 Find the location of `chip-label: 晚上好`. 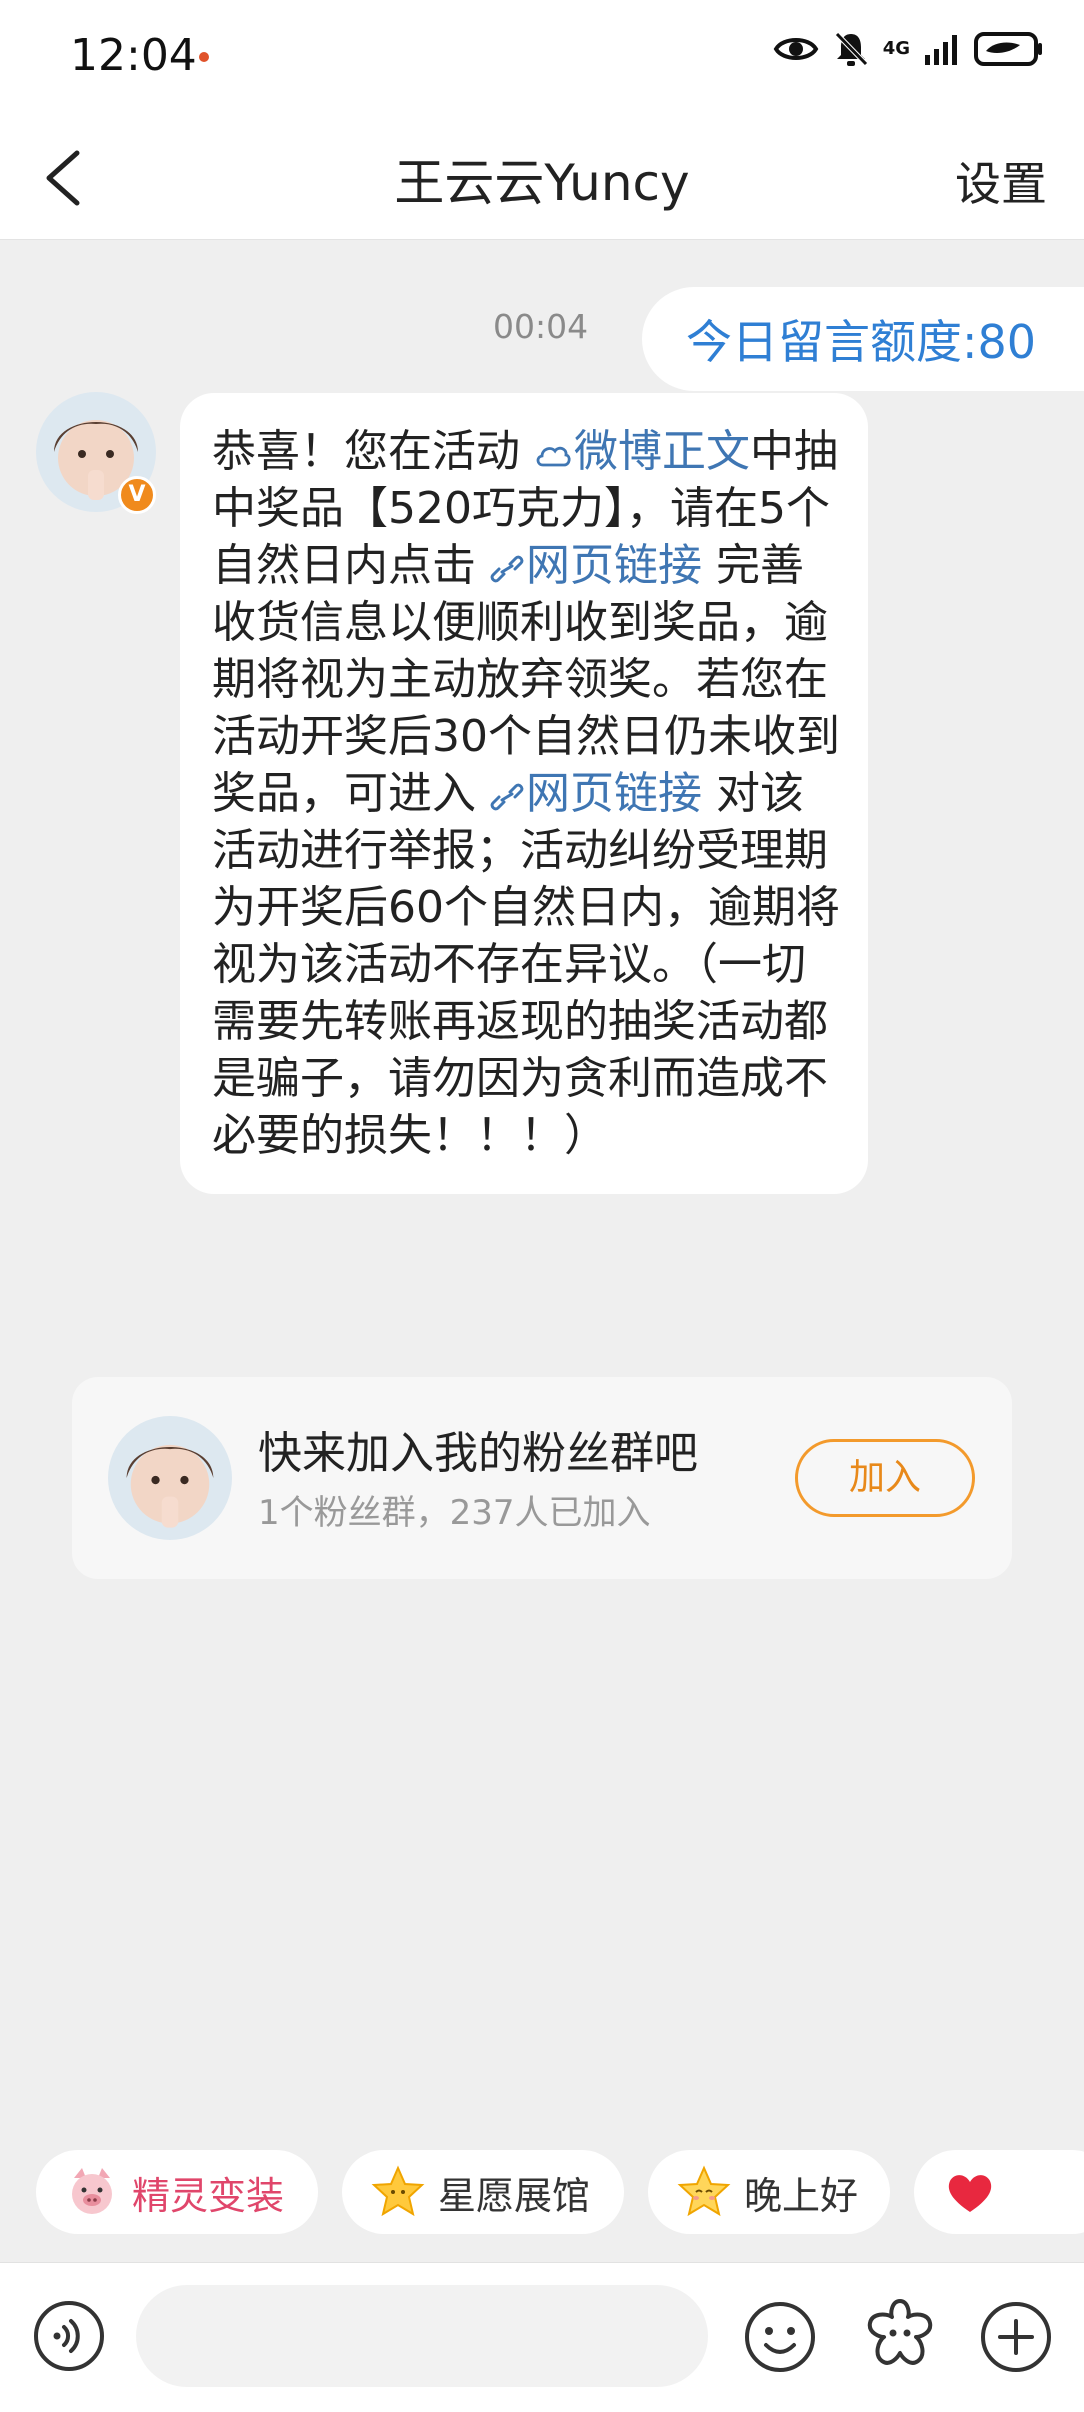

chip-label: 晚上好 is located at coordinates (801, 2195).